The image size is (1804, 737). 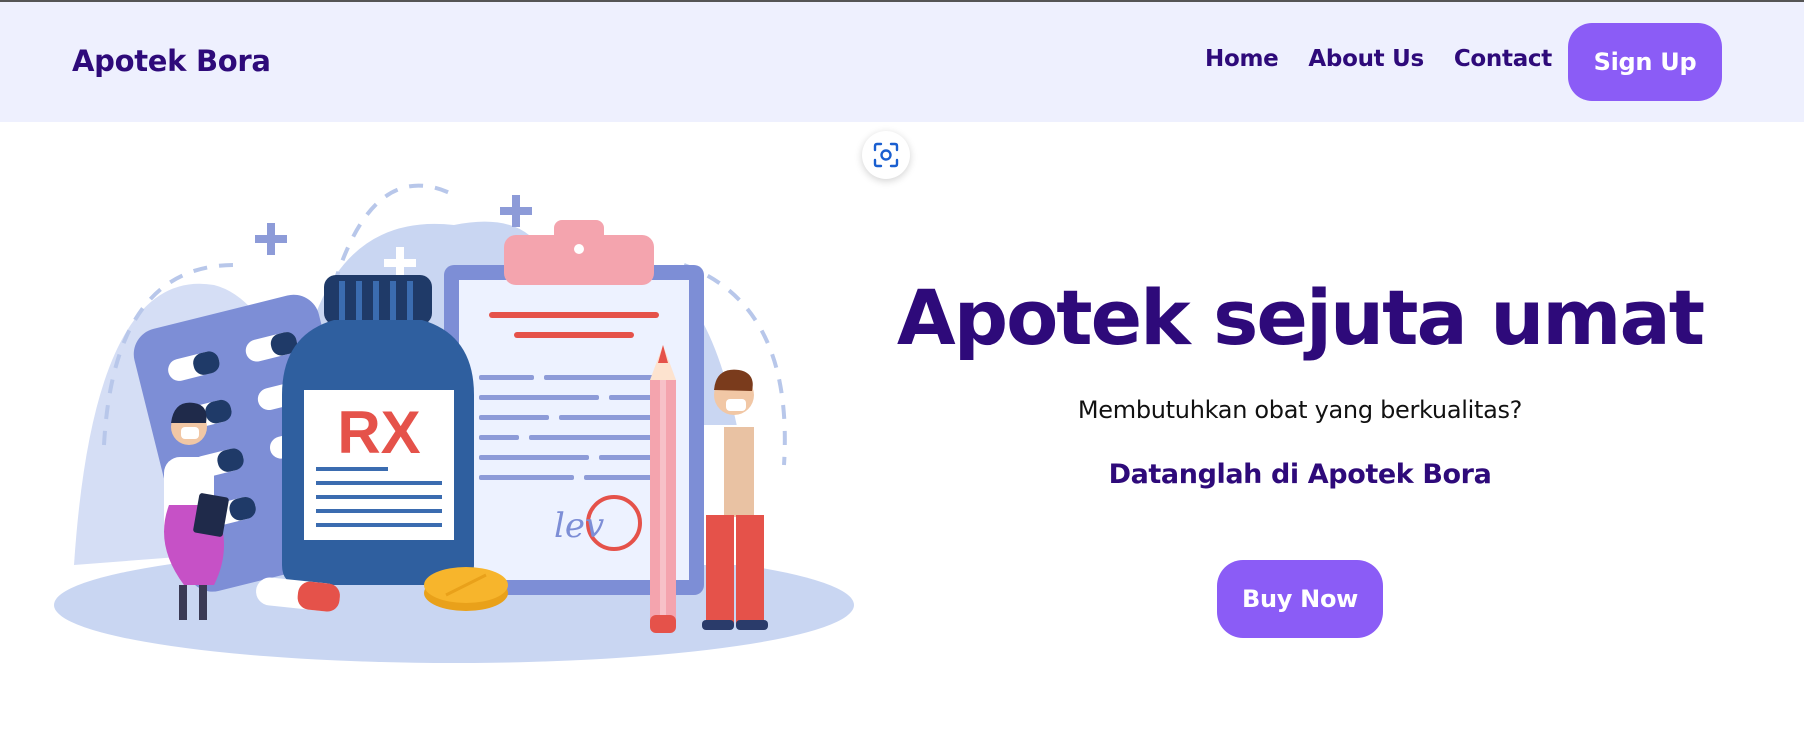 What do you see at coordinates (1242, 59) in the screenshot?
I see `nav-home: Home` at bounding box center [1242, 59].